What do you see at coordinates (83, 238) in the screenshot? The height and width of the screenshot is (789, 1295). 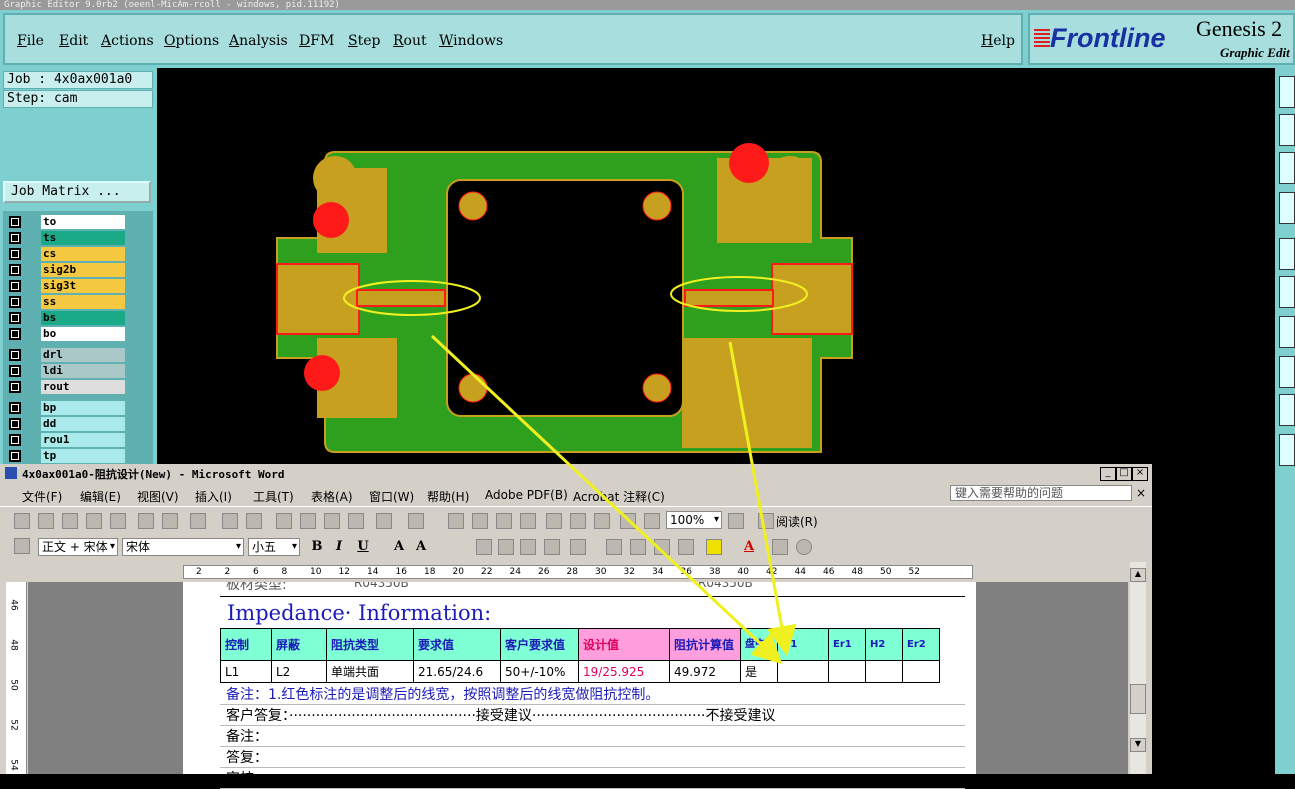 I see `layer-name: ts` at bounding box center [83, 238].